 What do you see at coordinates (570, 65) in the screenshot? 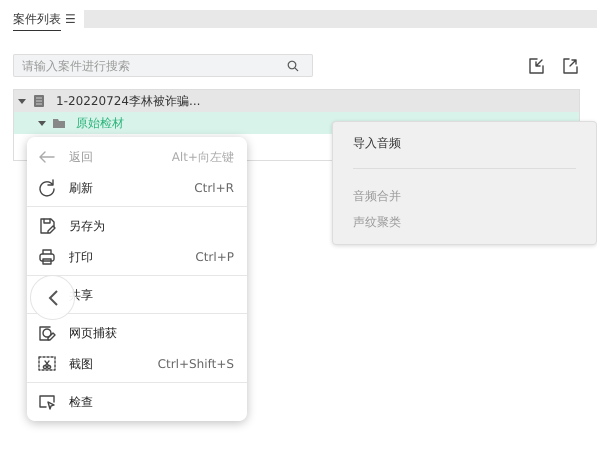
I see `export-icon` at bounding box center [570, 65].